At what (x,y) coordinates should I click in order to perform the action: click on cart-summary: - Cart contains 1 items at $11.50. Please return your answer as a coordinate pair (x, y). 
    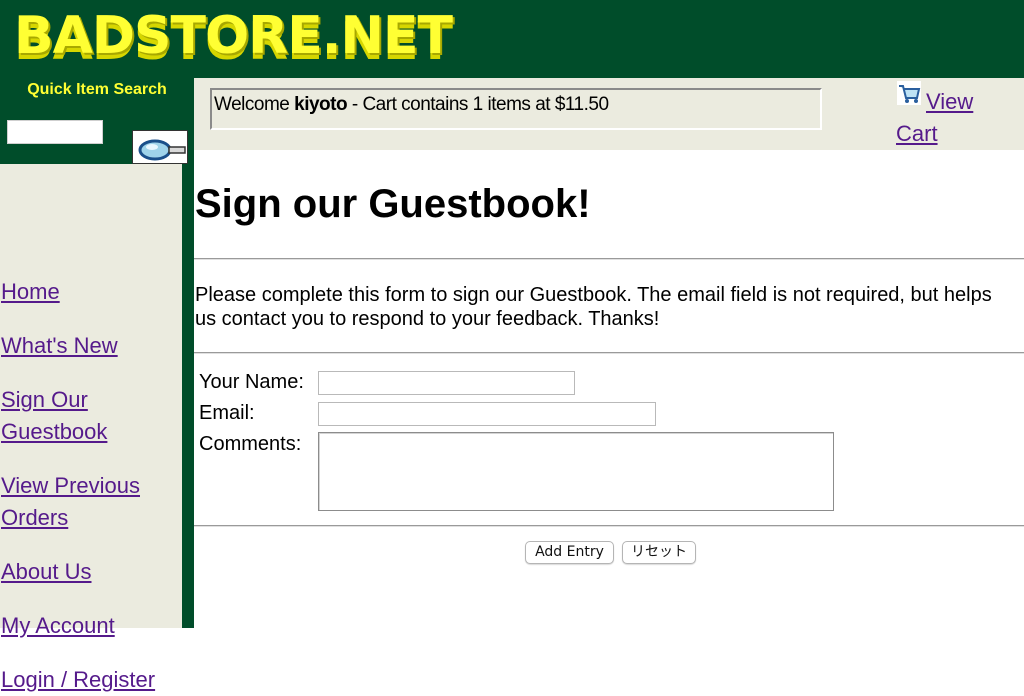
    Looking at the image, I should click on (478, 104).